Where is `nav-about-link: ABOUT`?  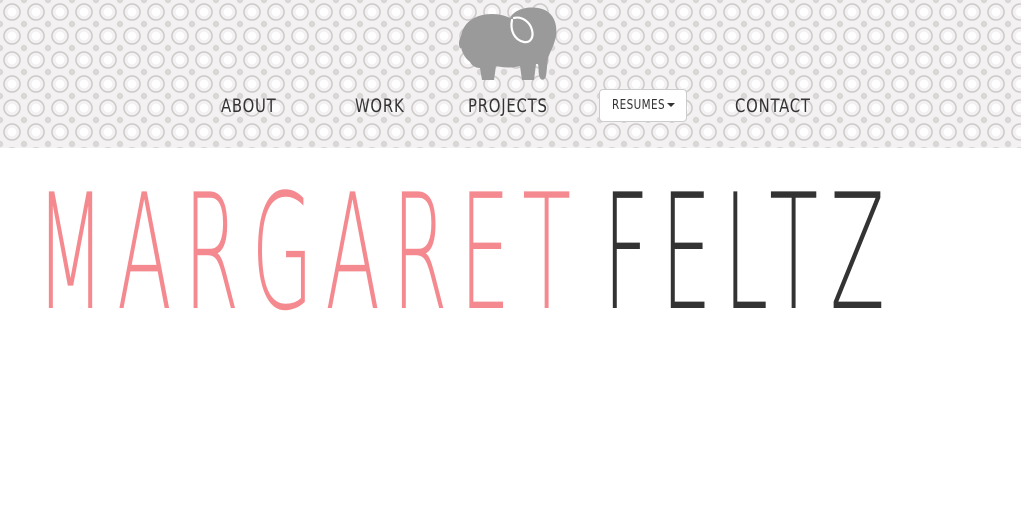
nav-about-link: ABOUT is located at coordinates (249, 106).